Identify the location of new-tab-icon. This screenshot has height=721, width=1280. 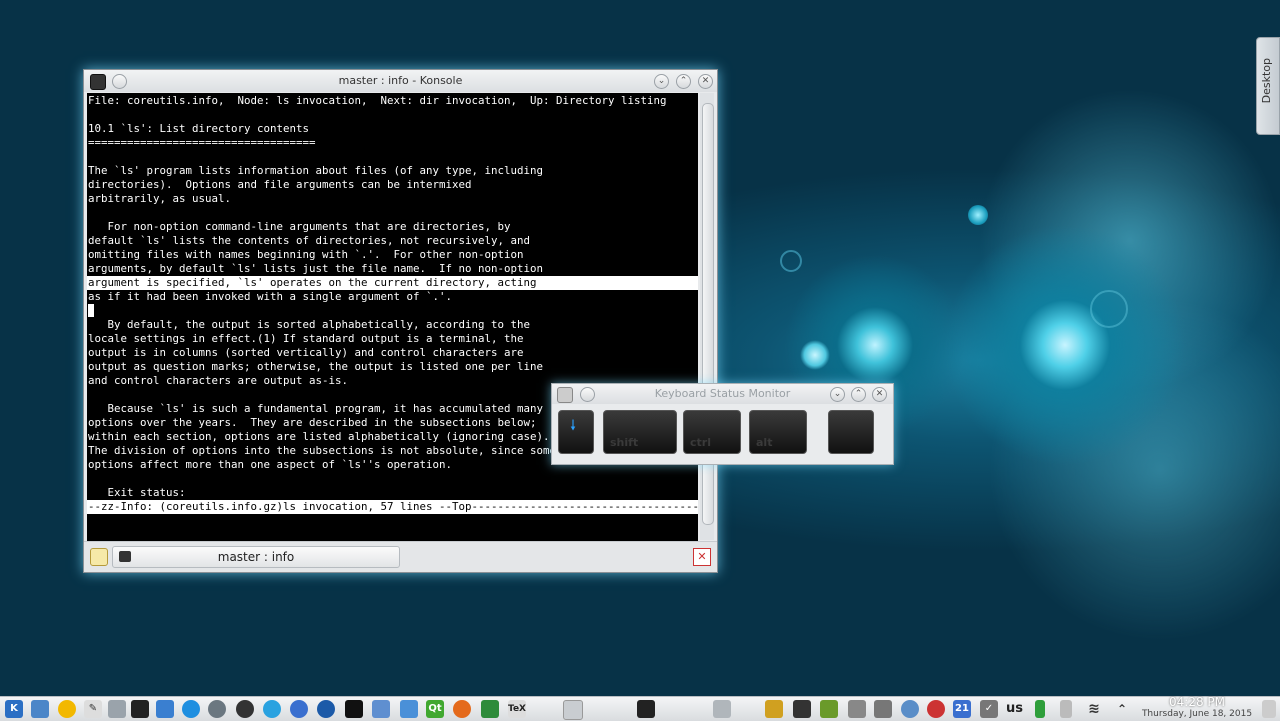
(99, 557).